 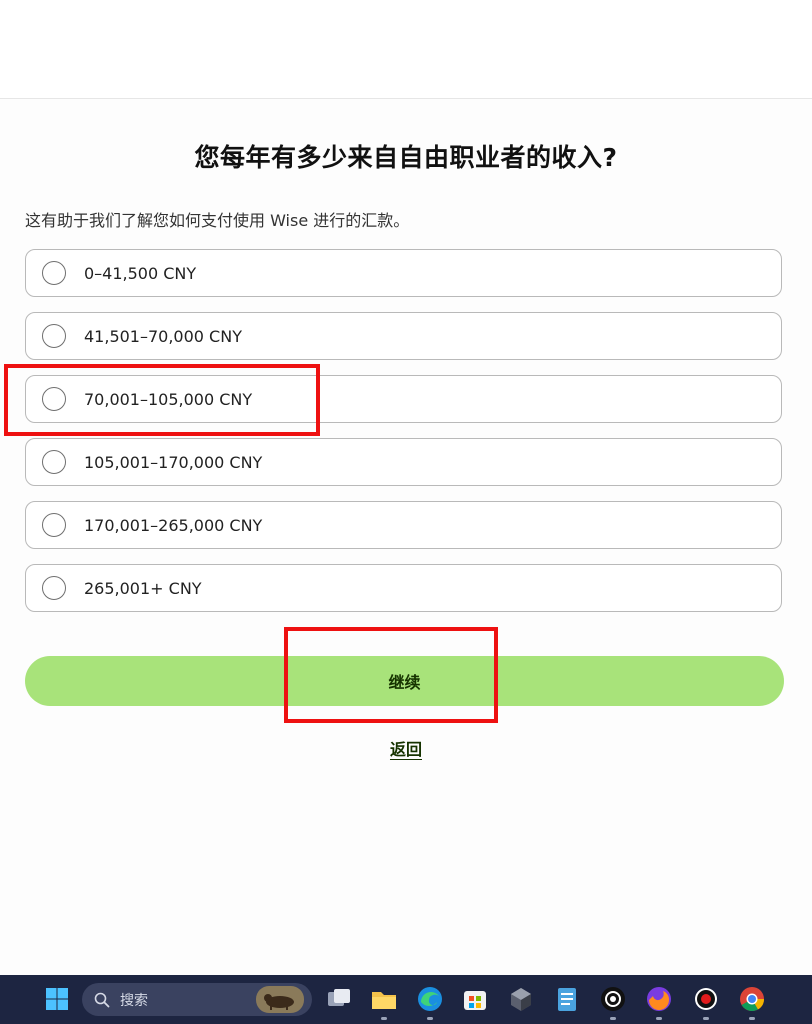 I want to click on back-link: 返回, so click(x=406, y=749).